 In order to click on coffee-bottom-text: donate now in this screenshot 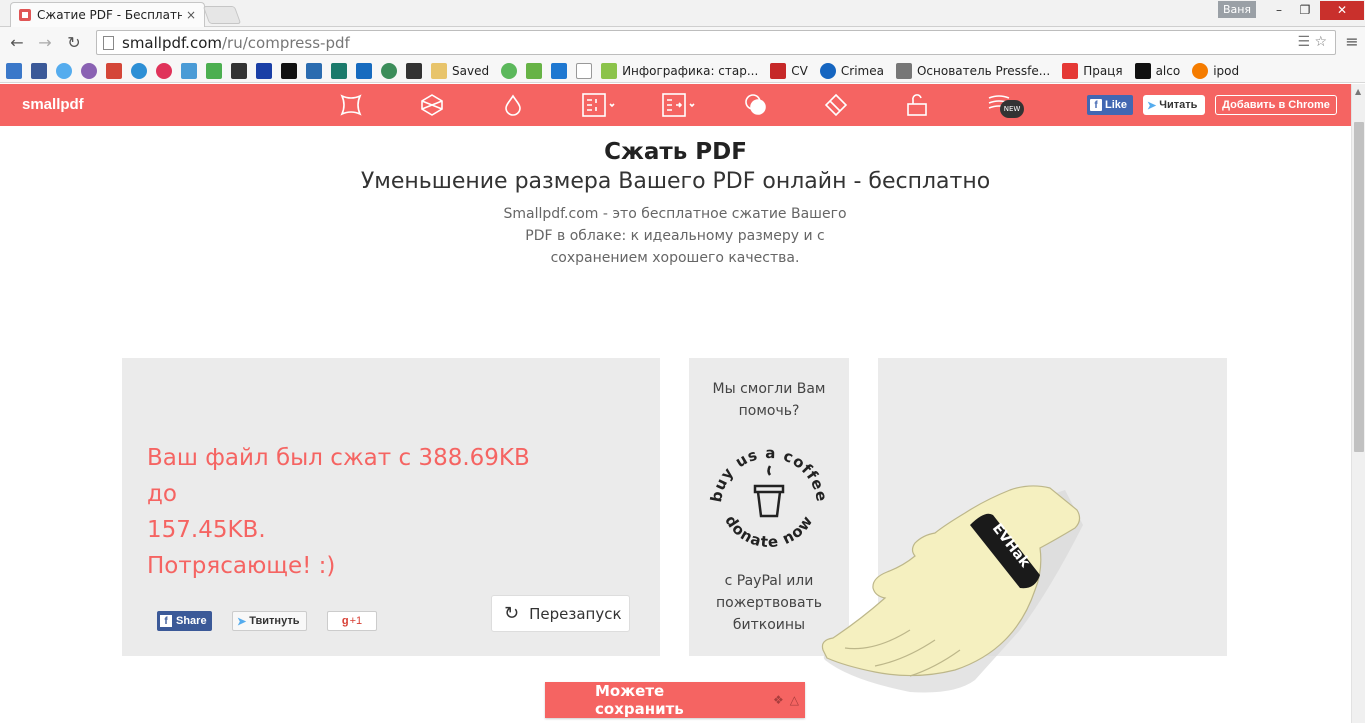, I will do `click(768, 531)`.